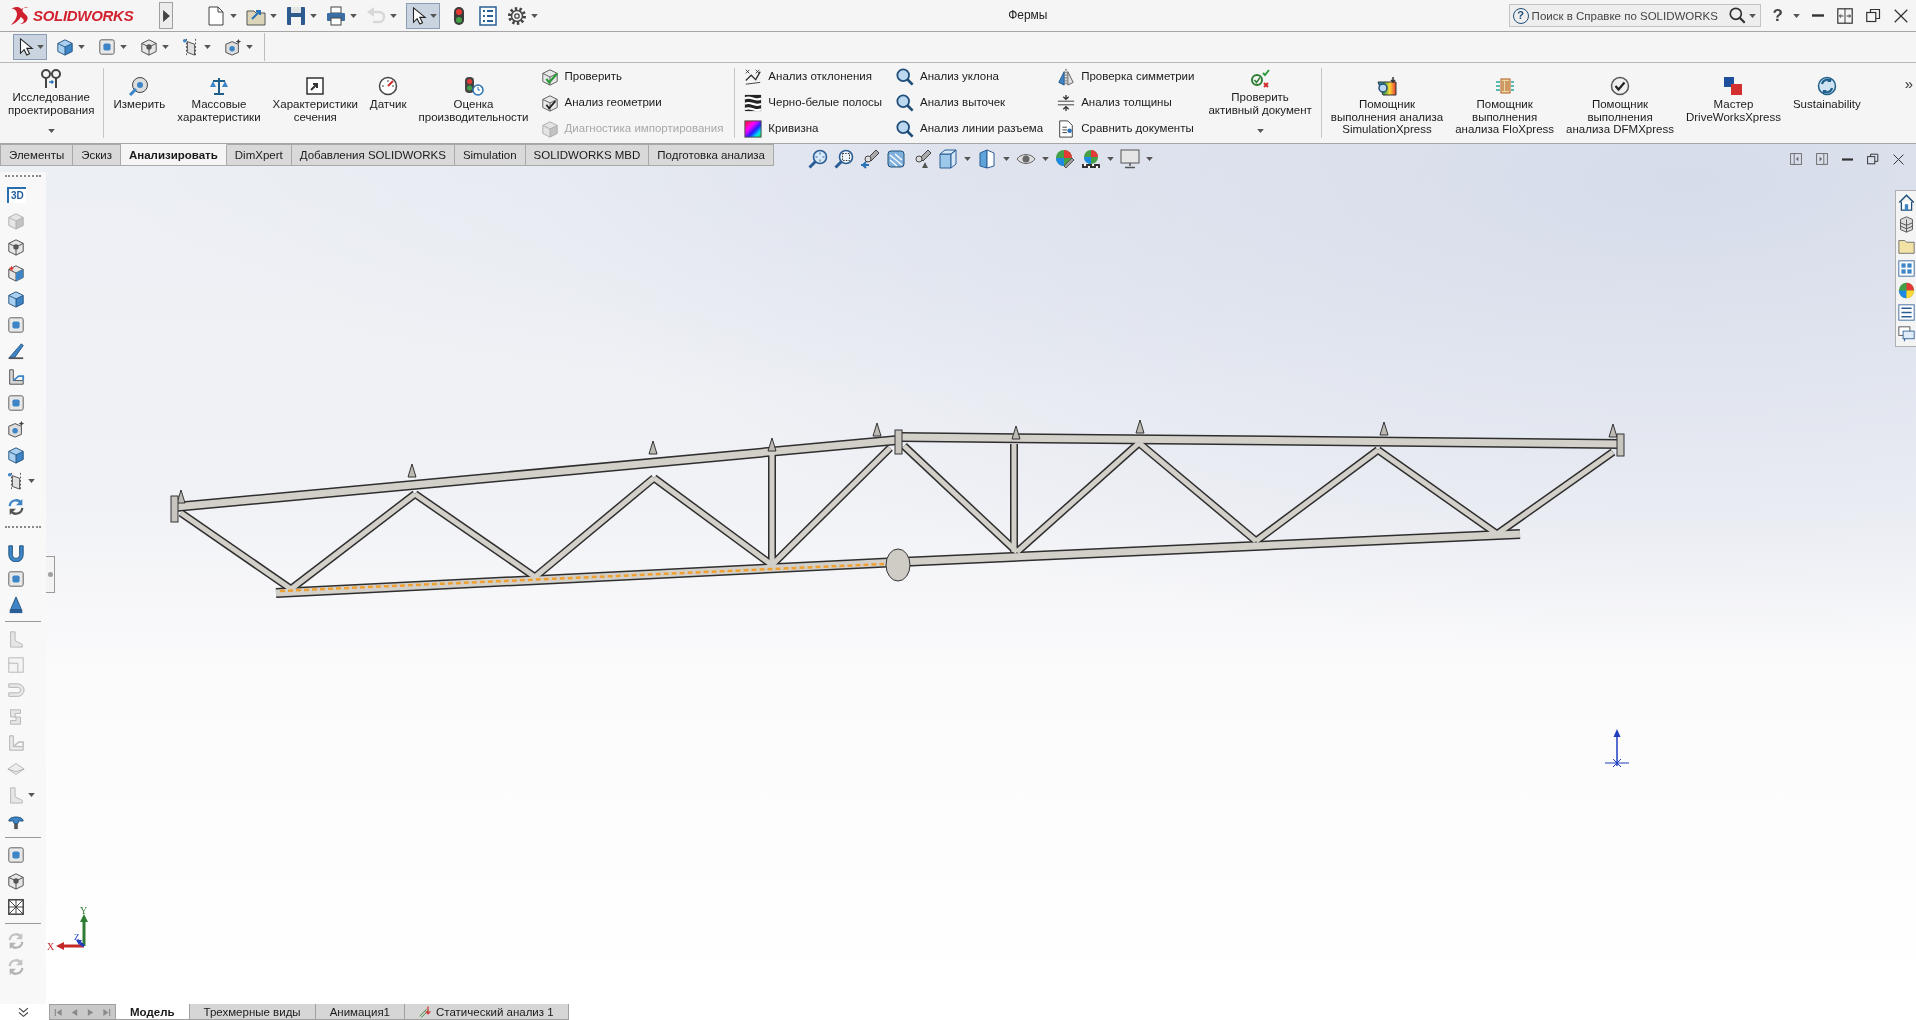 The image size is (1916, 1020). Describe the element at coordinates (139, 103) in the screenshot. I see `ribbon-button: Измерить` at that location.